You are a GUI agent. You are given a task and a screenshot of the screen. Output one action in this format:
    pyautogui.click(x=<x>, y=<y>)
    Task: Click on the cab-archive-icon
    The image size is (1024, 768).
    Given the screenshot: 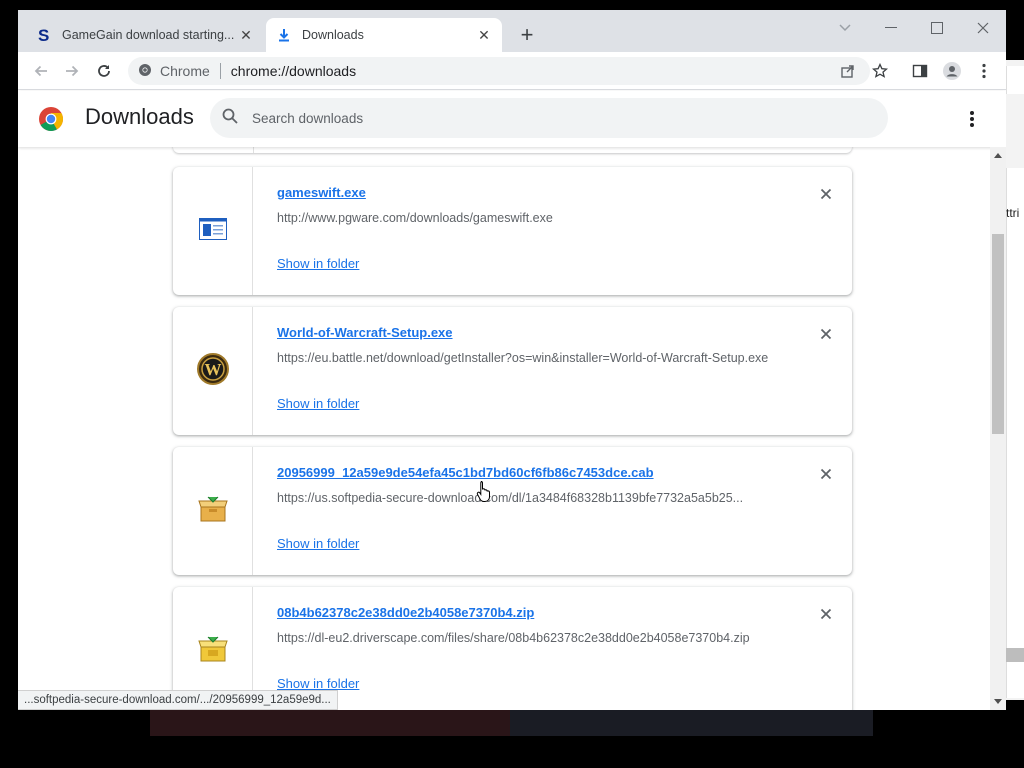 What is the action you would take?
    pyautogui.click(x=213, y=511)
    